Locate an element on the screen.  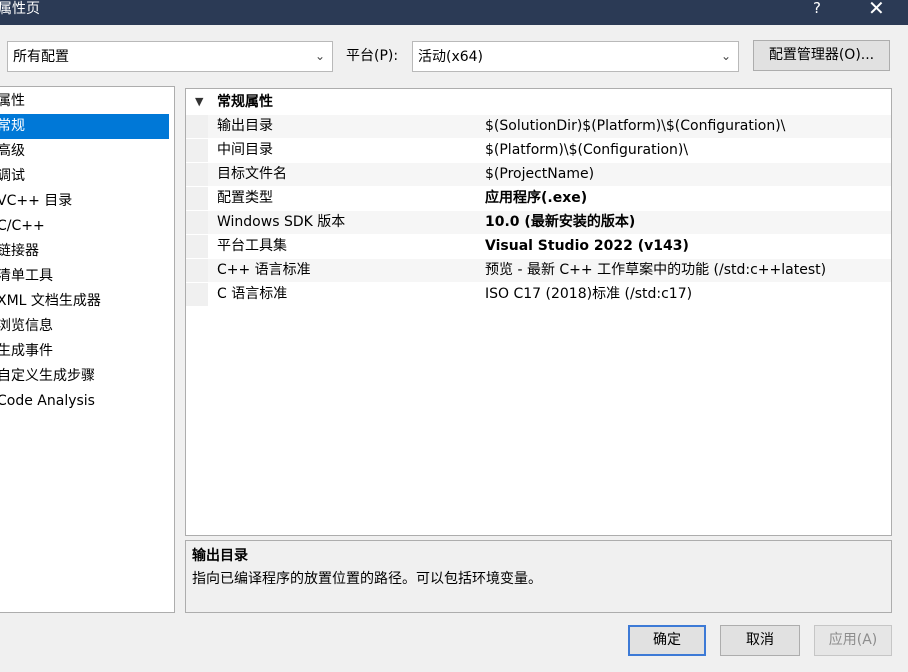
tree-item-vc-directories: VC++ 目录 is located at coordinates (84, 201).